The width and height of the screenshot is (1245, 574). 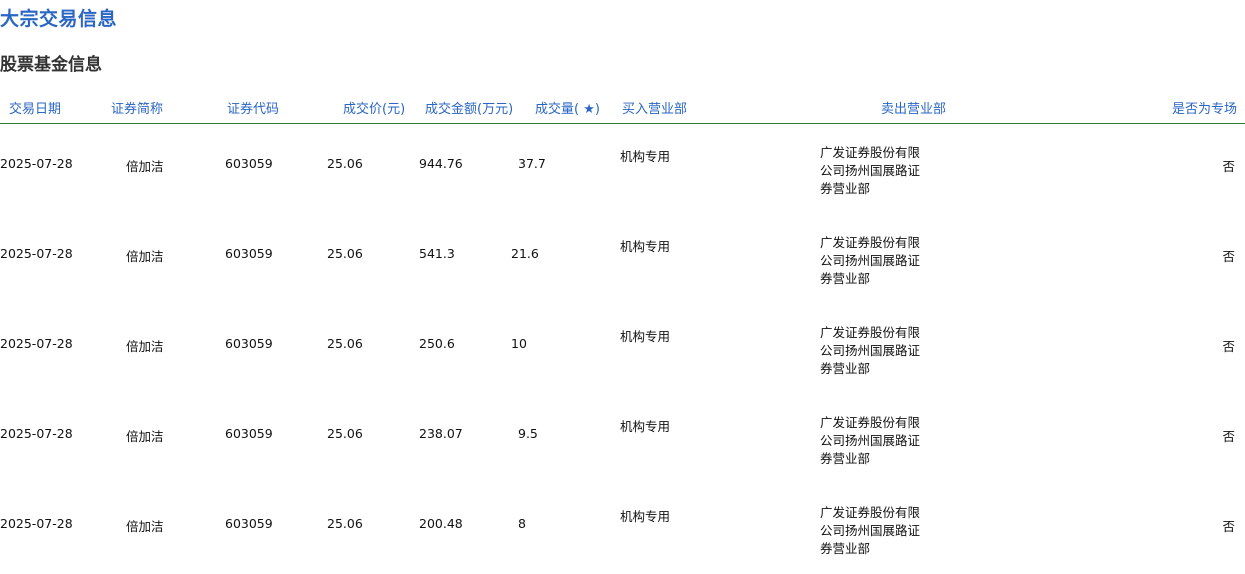 I want to click on cell-volume: 8, so click(x=522, y=523).